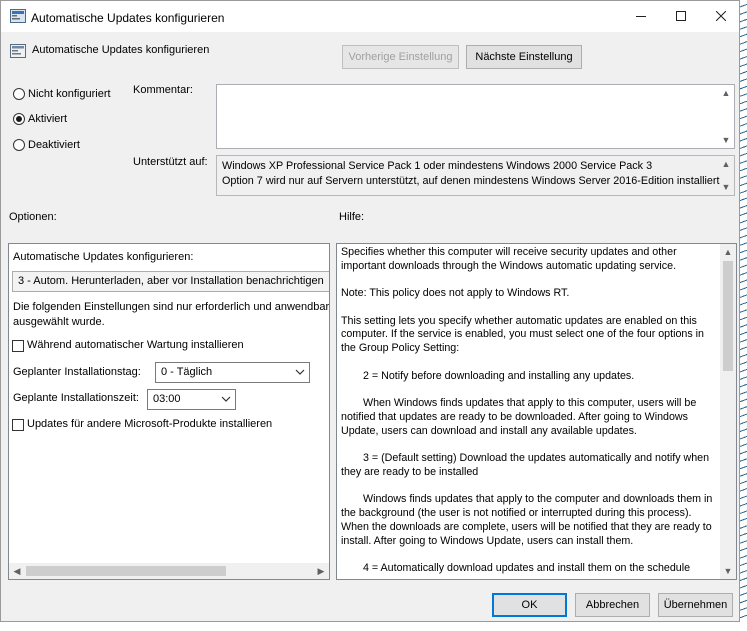  What do you see at coordinates (19, 119) in the screenshot?
I see `radio-circle-checked` at bounding box center [19, 119].